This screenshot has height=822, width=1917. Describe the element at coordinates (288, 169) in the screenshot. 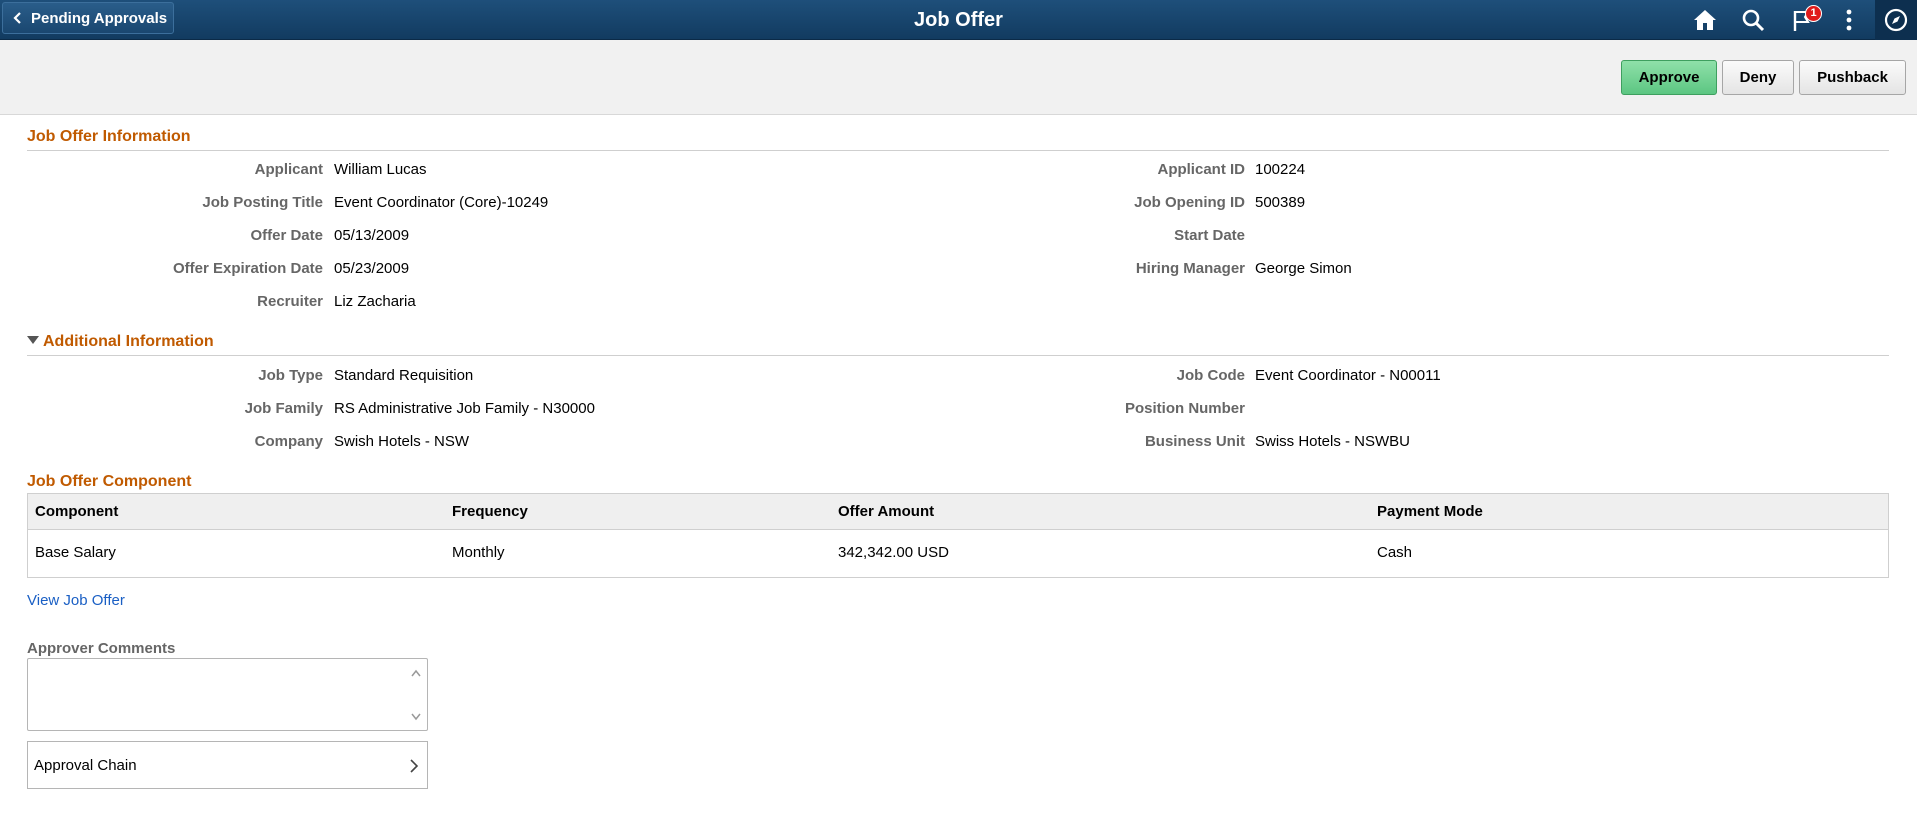

I see `applicant-label: Applicant` at that location.